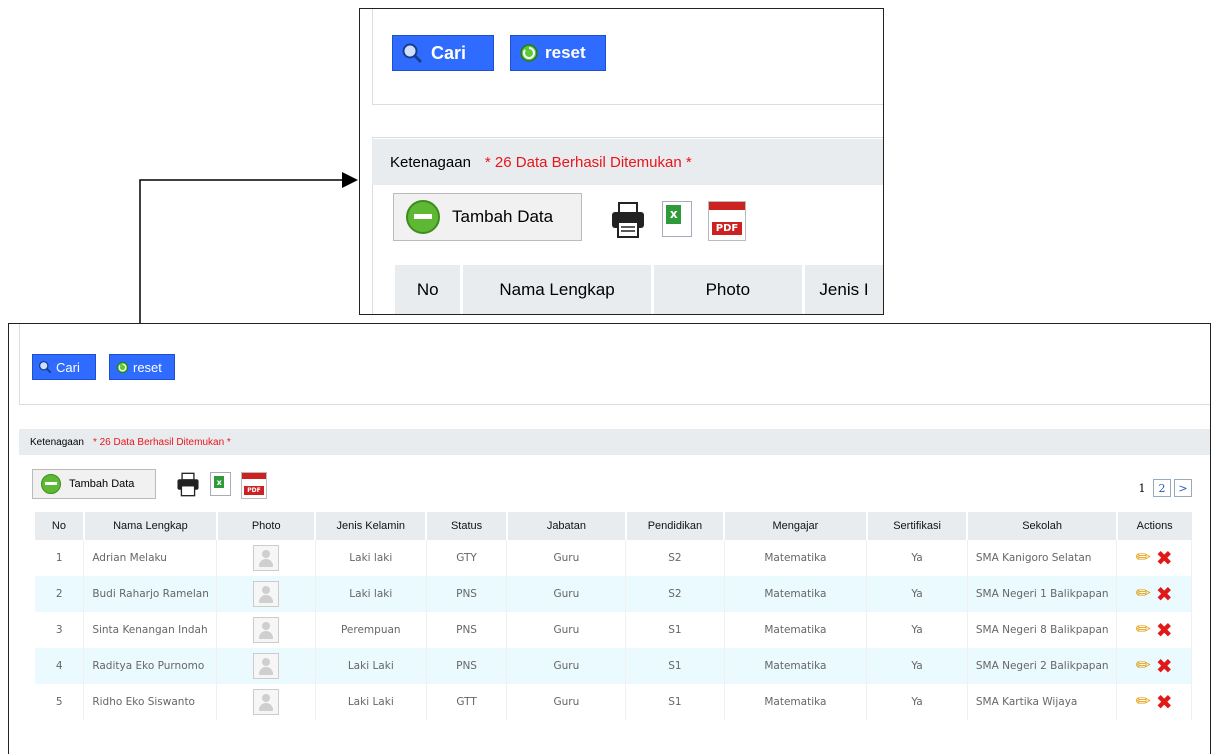  What do you see at coordinates (150, 630) in the screenshot?
I see `cell-nama: Sinta Kenangan Indah` at bounding box center [150, 630].